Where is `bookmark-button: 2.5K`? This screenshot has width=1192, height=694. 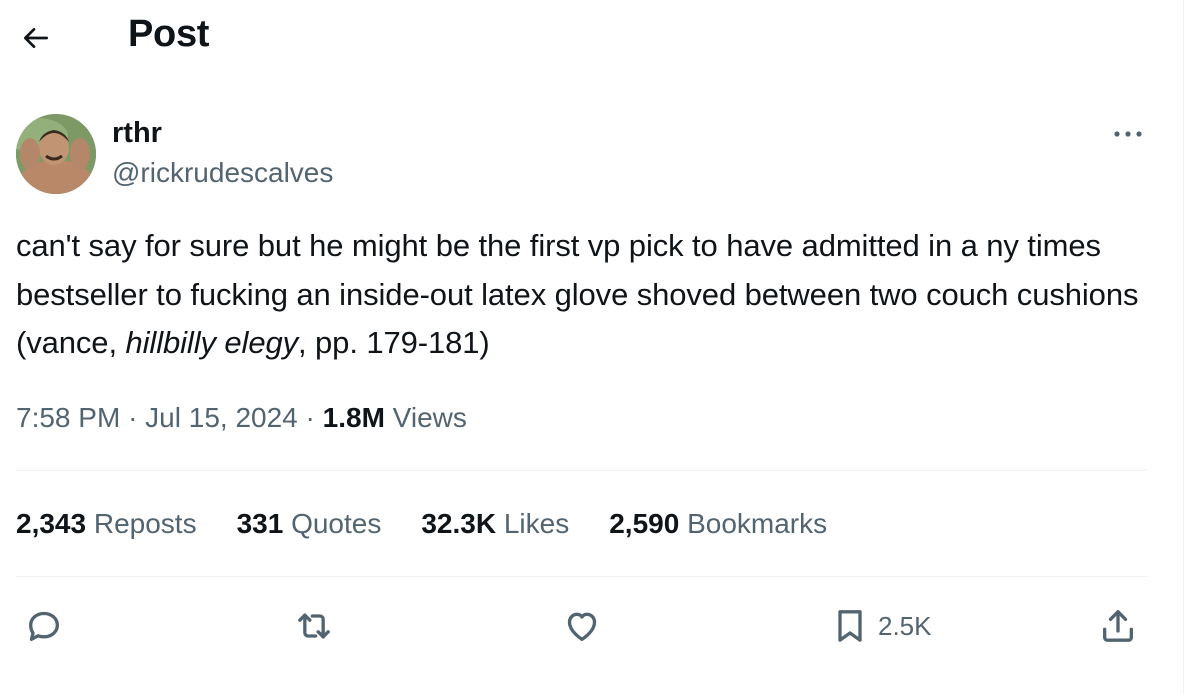 bookmark-button: 2.5K is located at coordinates (881, 626).